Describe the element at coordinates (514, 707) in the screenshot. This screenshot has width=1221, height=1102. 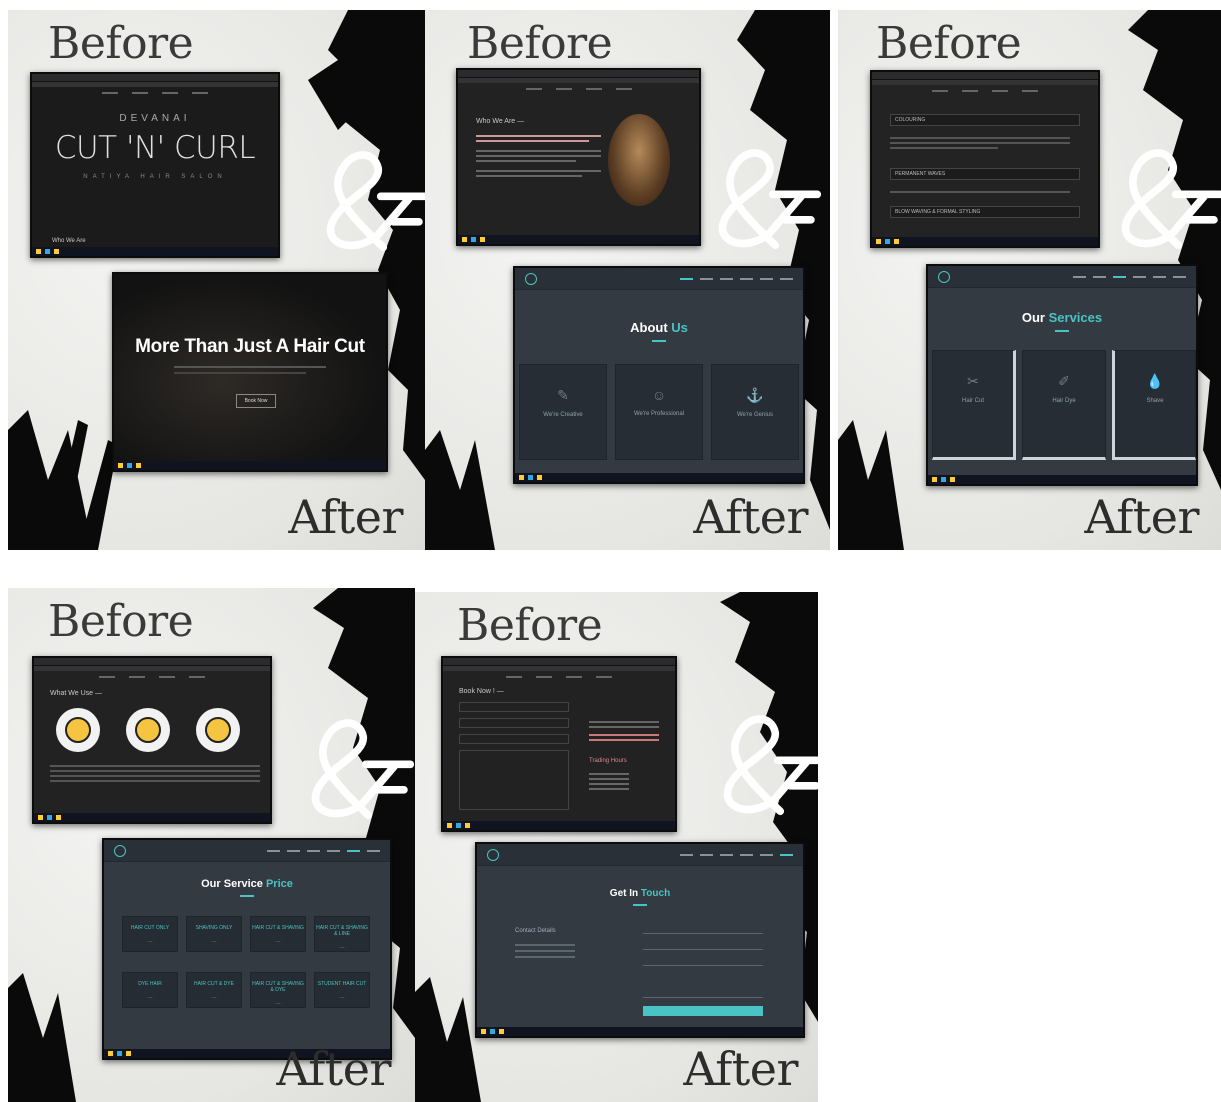
I see `name-field` at that location.